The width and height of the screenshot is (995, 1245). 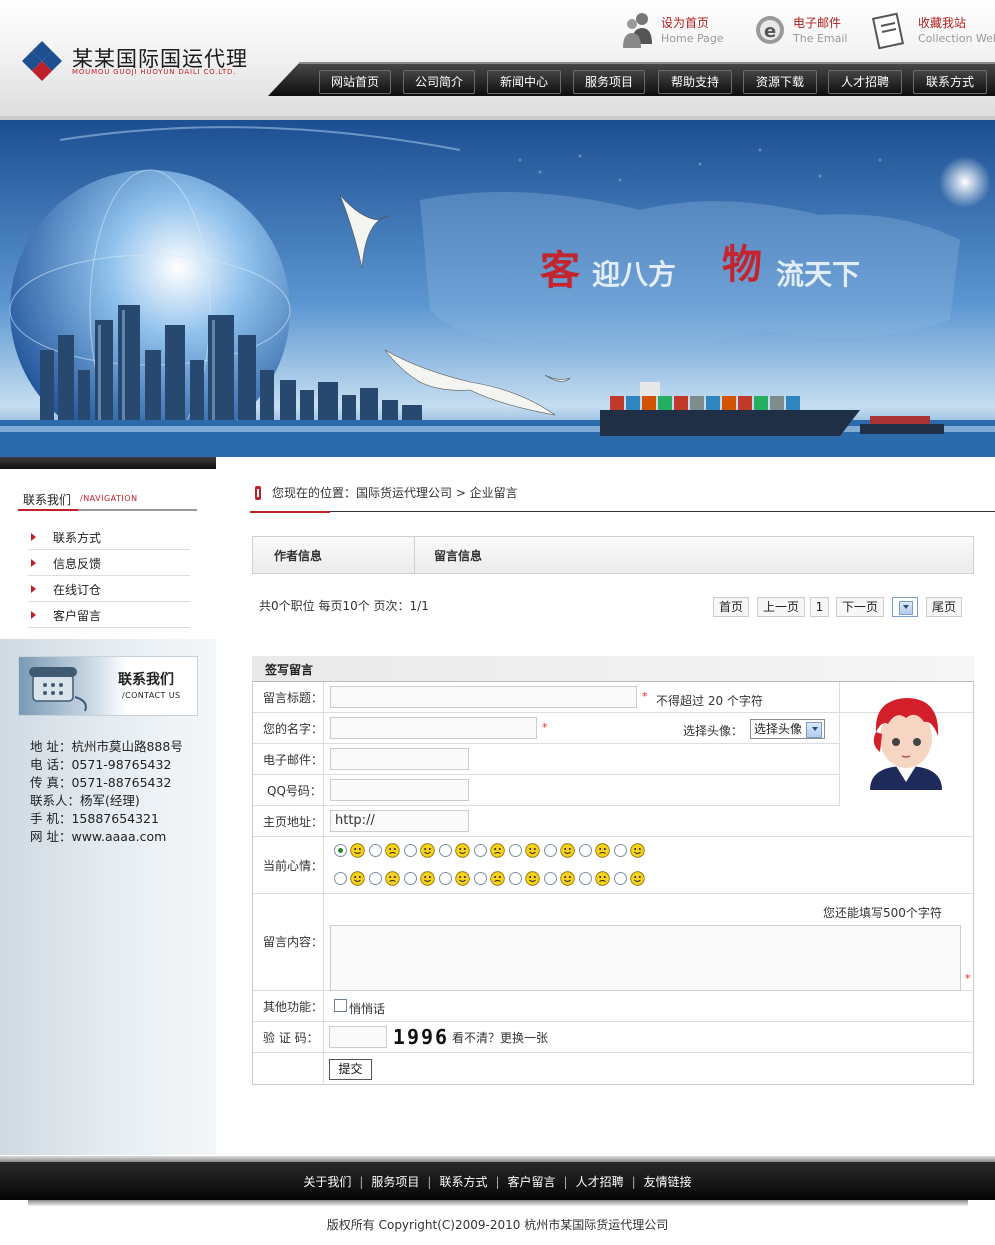 I want to click on captcha-label-cell: 验 证 码：, so click(x=288, y=1037).